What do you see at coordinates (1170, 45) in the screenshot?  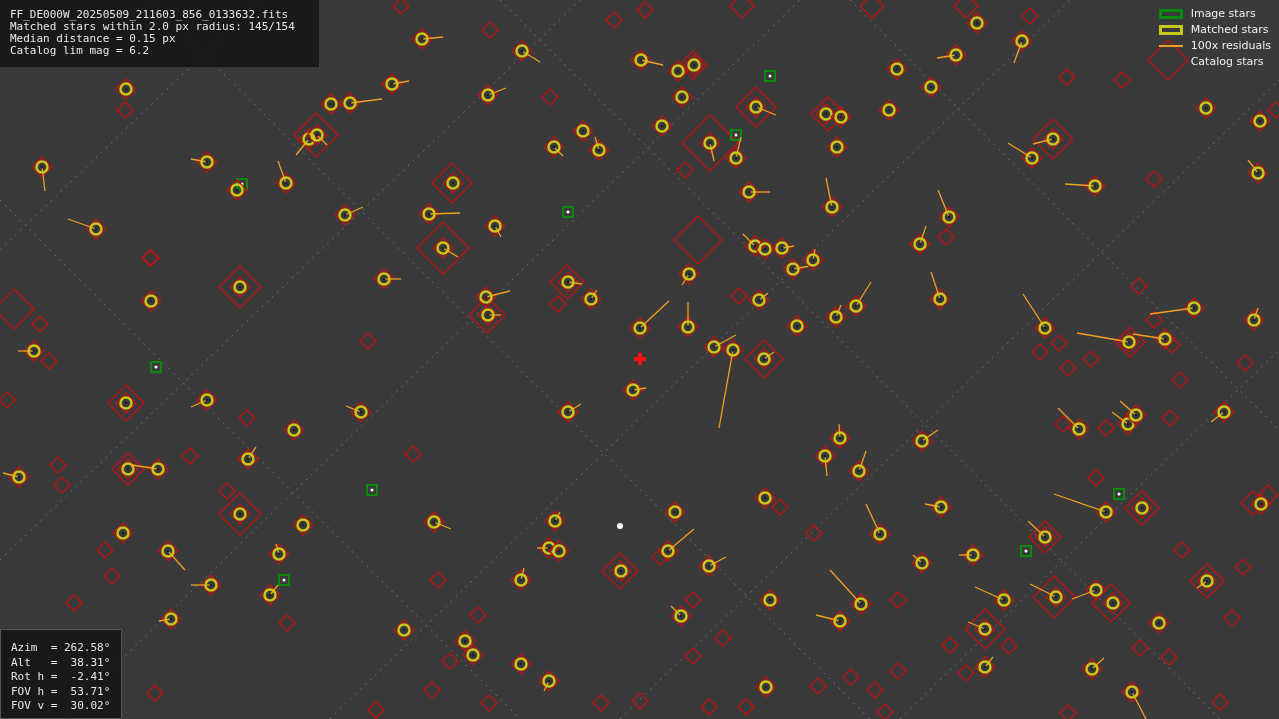 I see `residual-line-icon` at bounding box center [1170, 45].